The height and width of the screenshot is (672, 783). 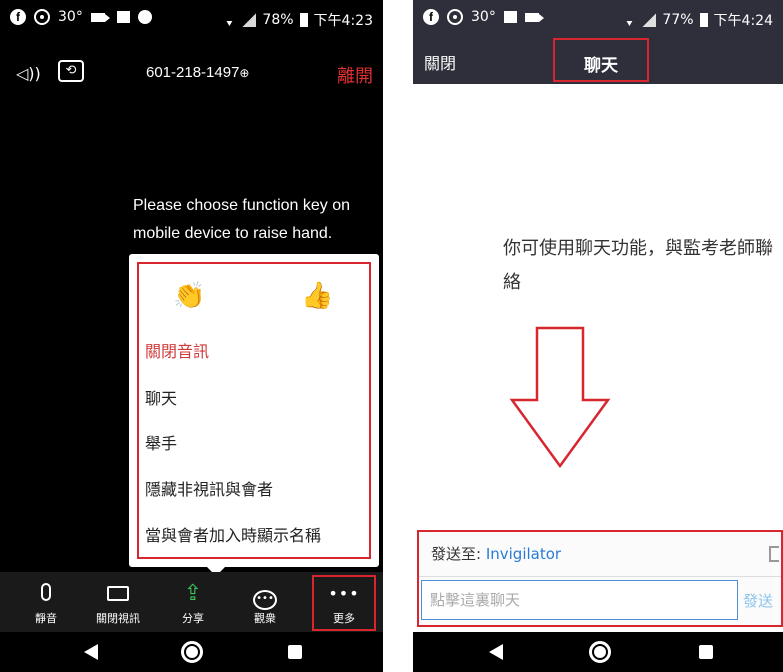 I want to click on status-bar: f 30° 77% 下午4:24, so click(x=598, y=19).